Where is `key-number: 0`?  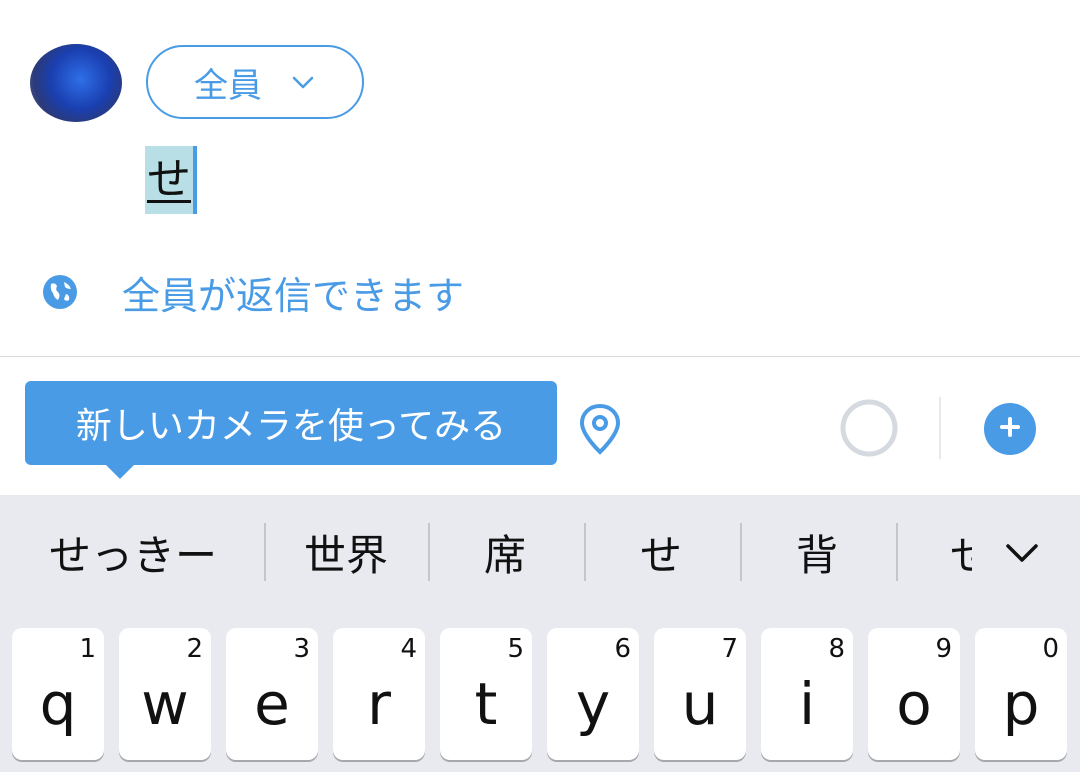
key-number: 0 is located at coordinates (1050, 649).